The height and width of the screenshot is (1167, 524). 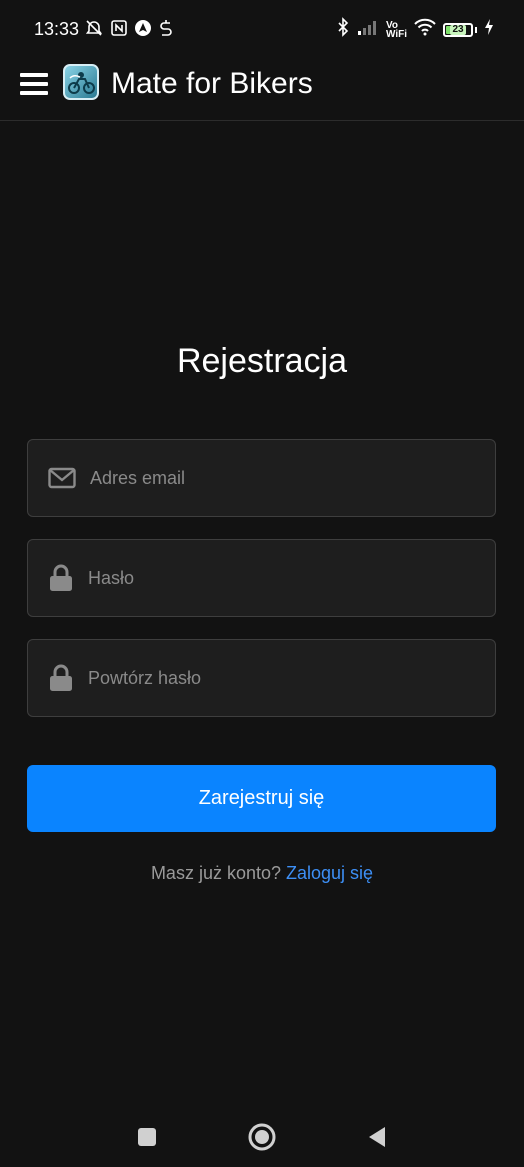 What do you see at coordinates (425, 29) in the screenshot?
I see `wifi-icon` at bounding box center [425, 29].